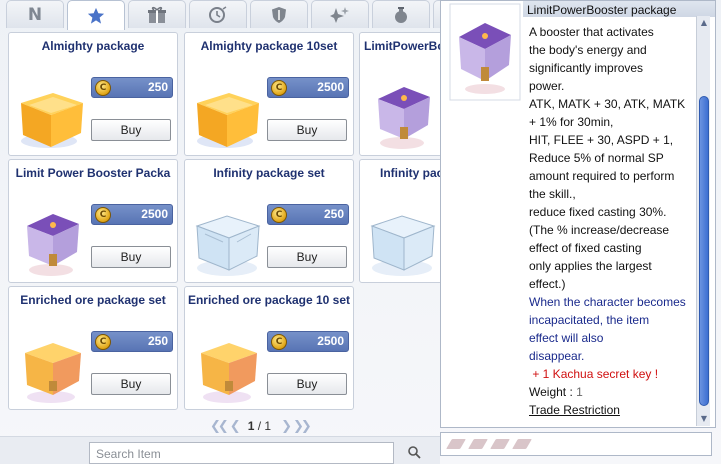  I want to click on item-name: Almighty package 10set, so click(269, 46).